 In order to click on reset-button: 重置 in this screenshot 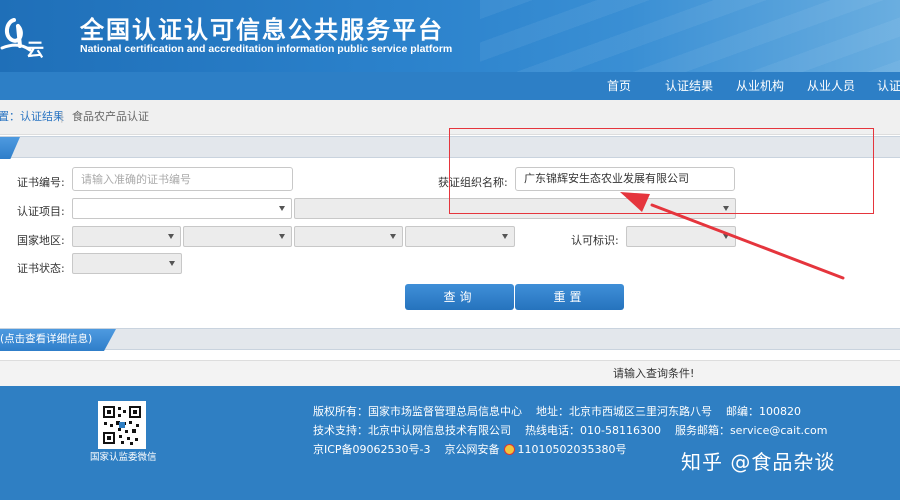, I will do `click(569, 297)`.